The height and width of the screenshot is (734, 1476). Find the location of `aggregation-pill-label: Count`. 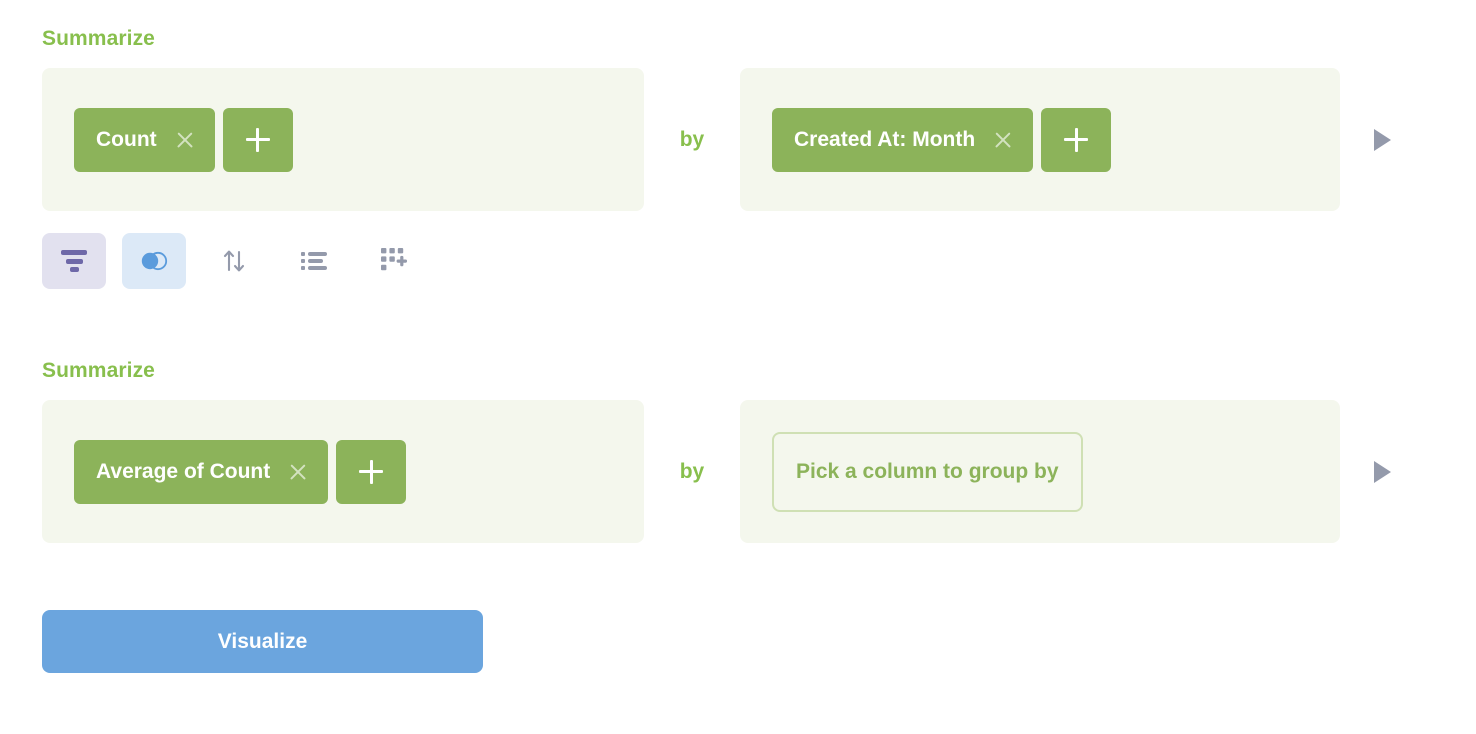

aggregation-pill-label: Count is located at coordinates (126, 139).